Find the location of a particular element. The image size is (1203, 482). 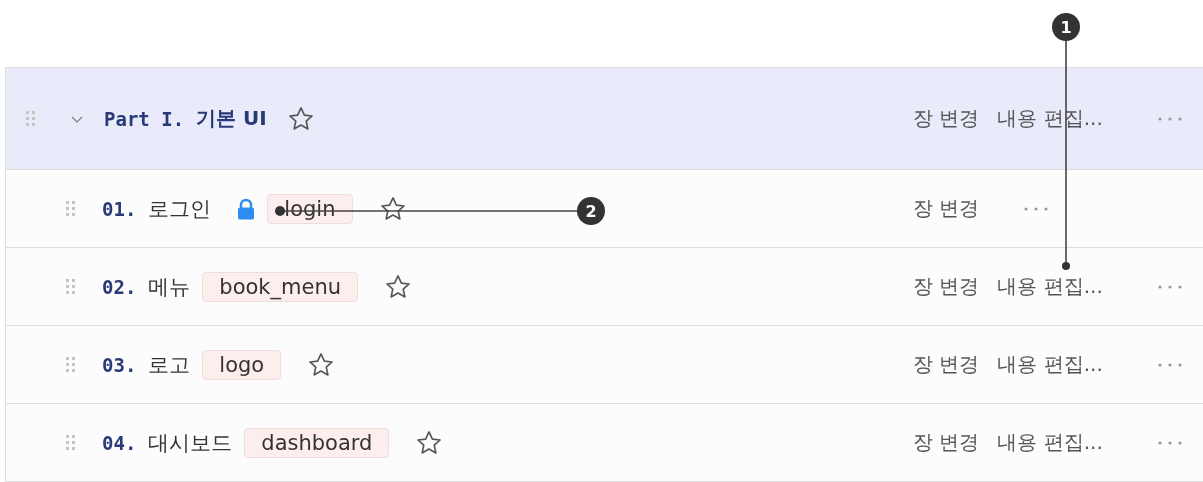

chapter-number: 04. is located at coordinates (119, 442).